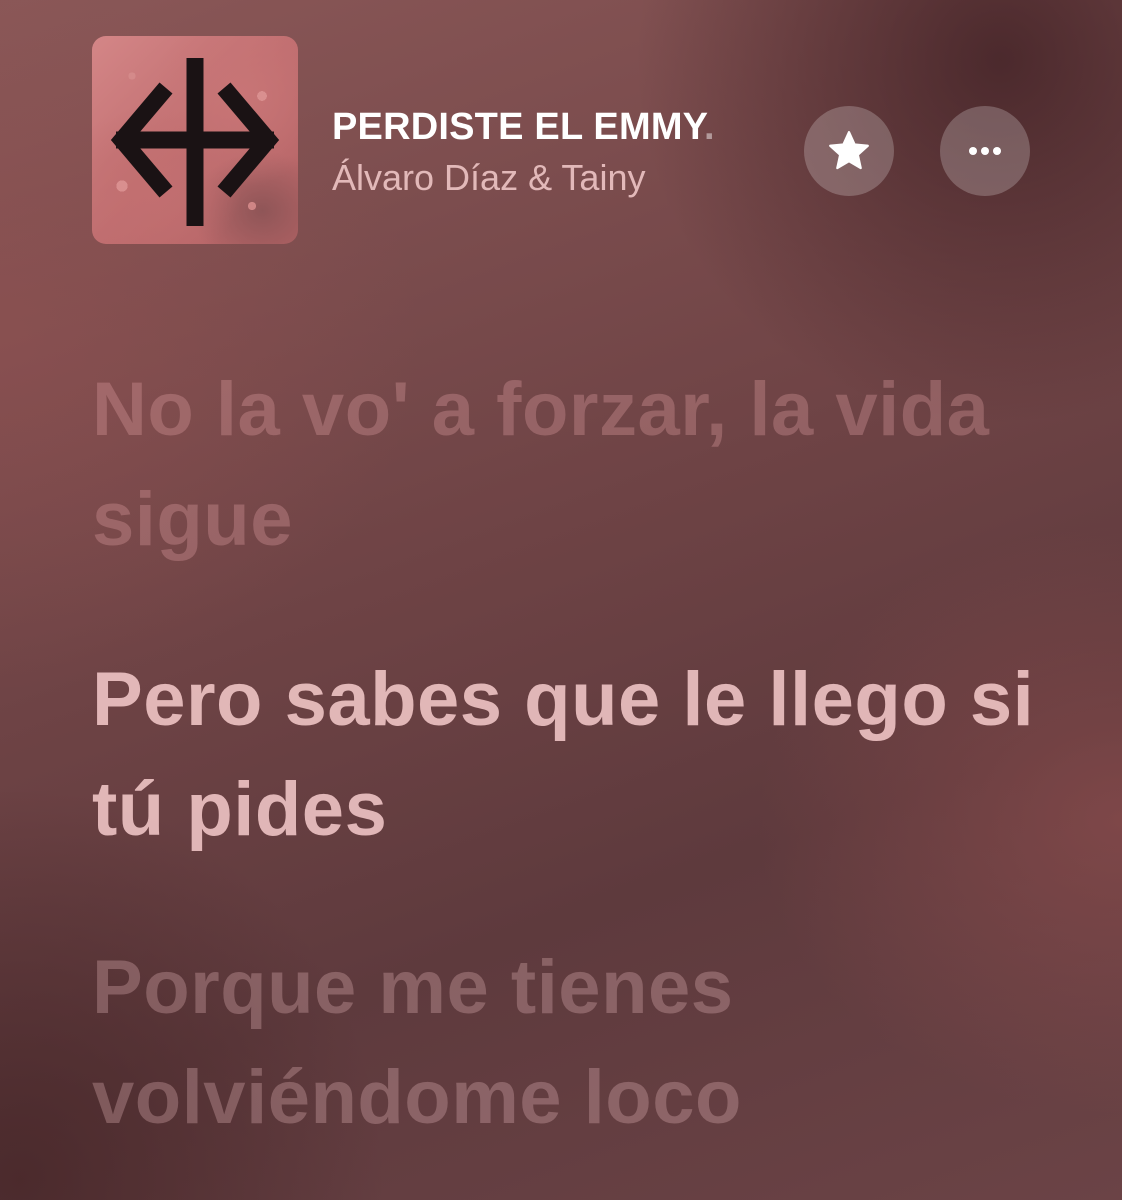  I want to click on album-art, so click(195, 140).